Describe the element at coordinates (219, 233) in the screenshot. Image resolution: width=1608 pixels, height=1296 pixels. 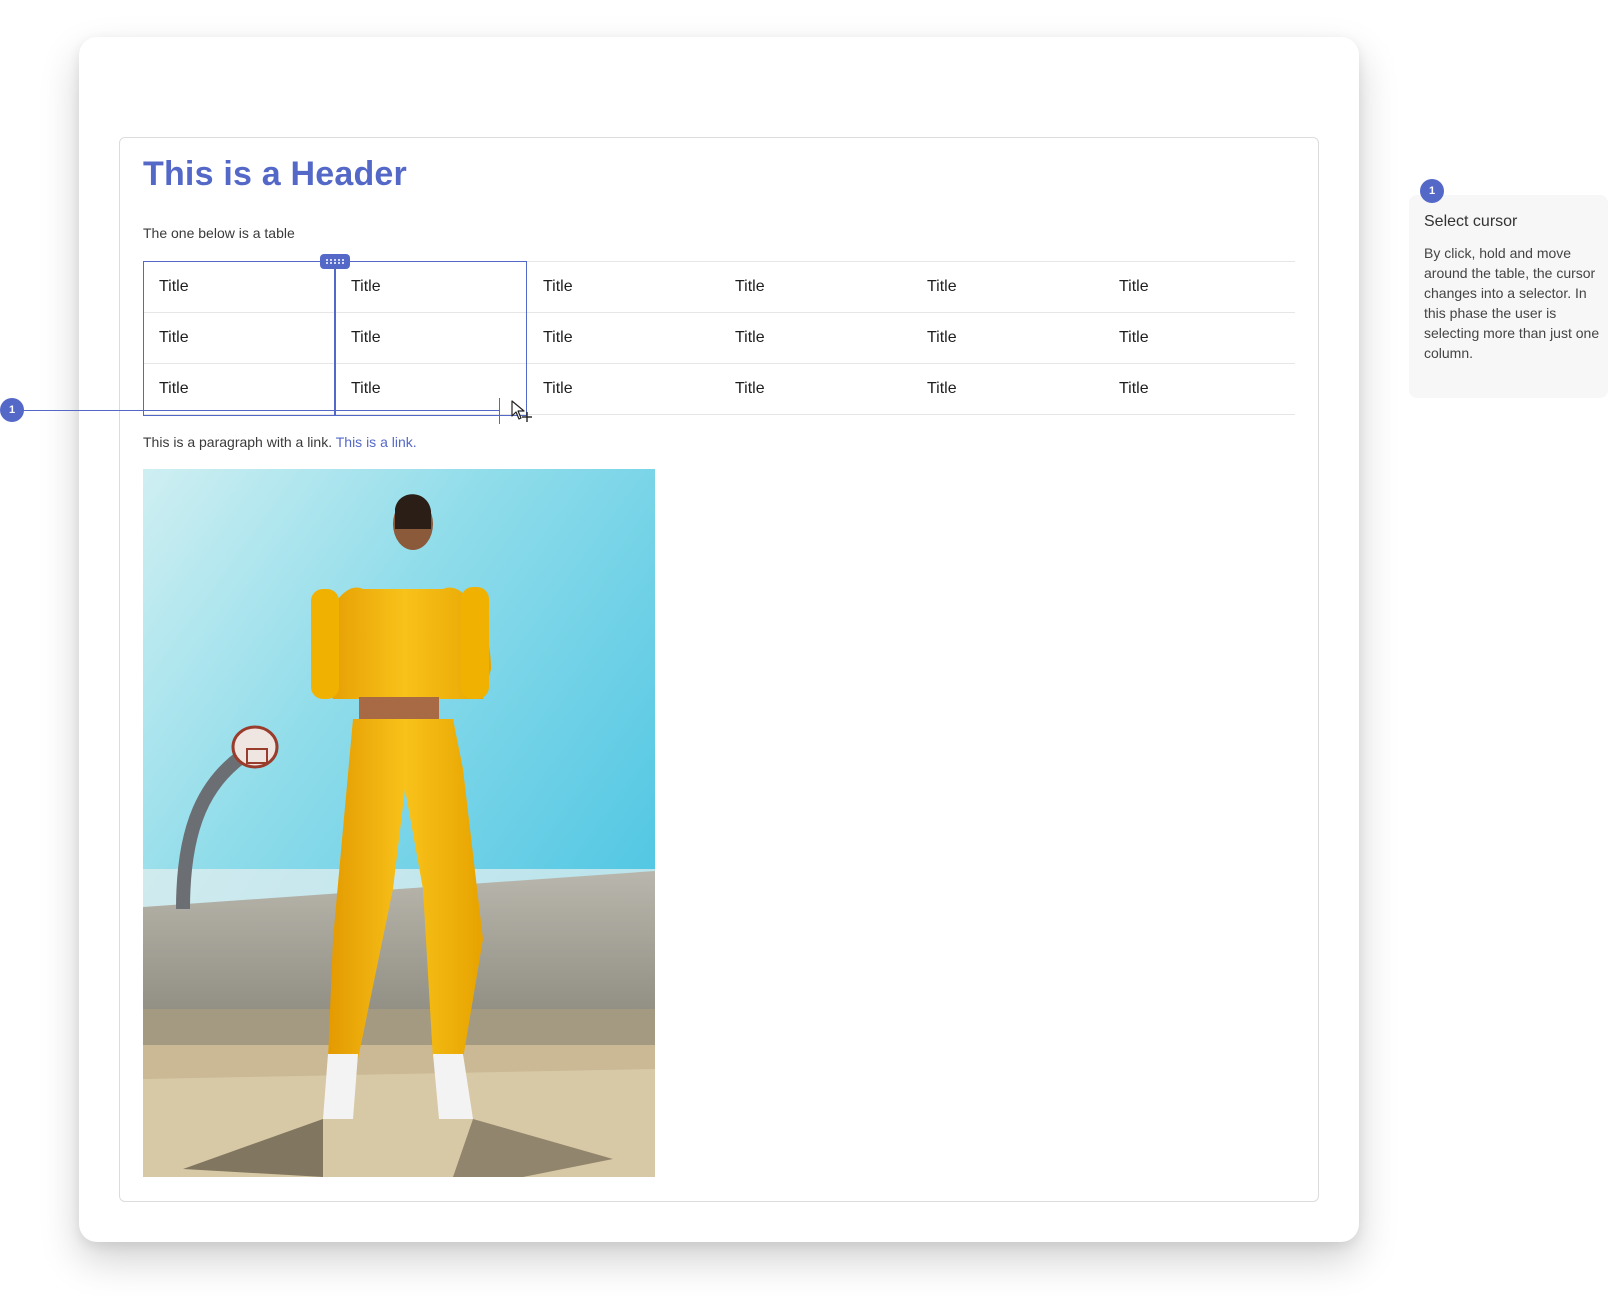
I see `intro-text: The one below is a table` at that location.